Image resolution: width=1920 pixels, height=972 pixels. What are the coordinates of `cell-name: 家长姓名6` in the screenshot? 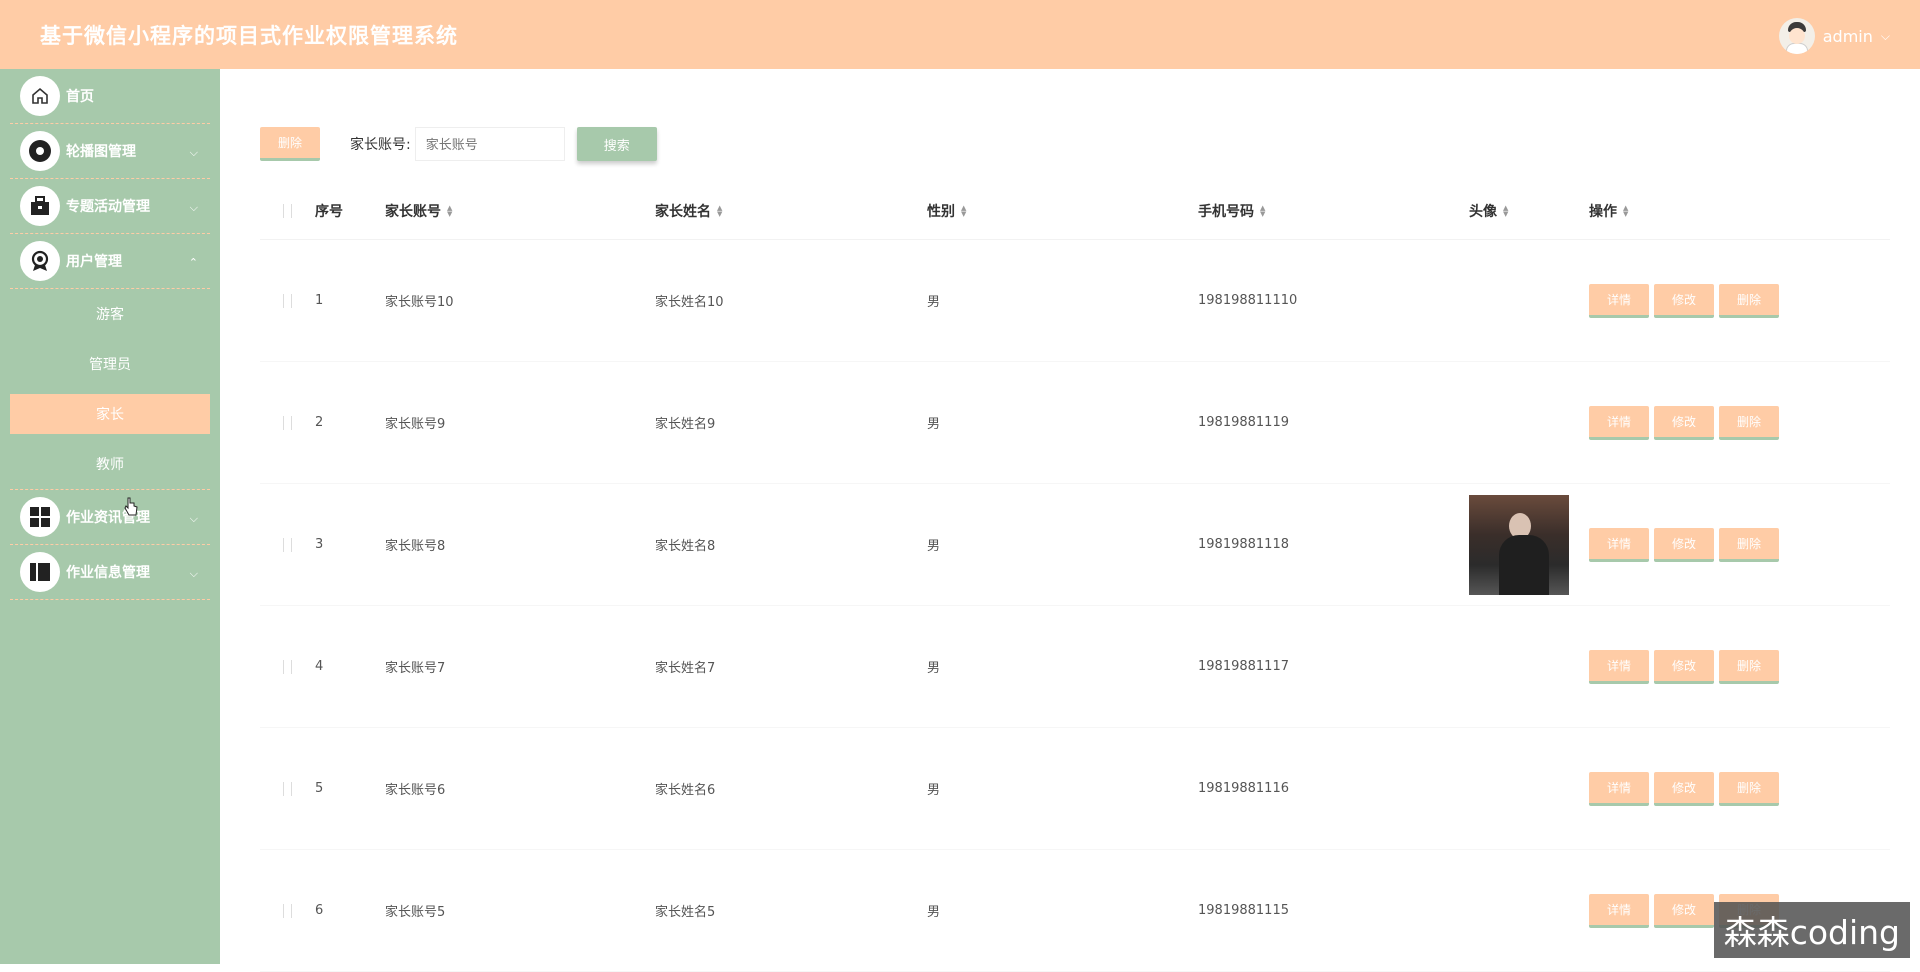 It's located at (685, 790).